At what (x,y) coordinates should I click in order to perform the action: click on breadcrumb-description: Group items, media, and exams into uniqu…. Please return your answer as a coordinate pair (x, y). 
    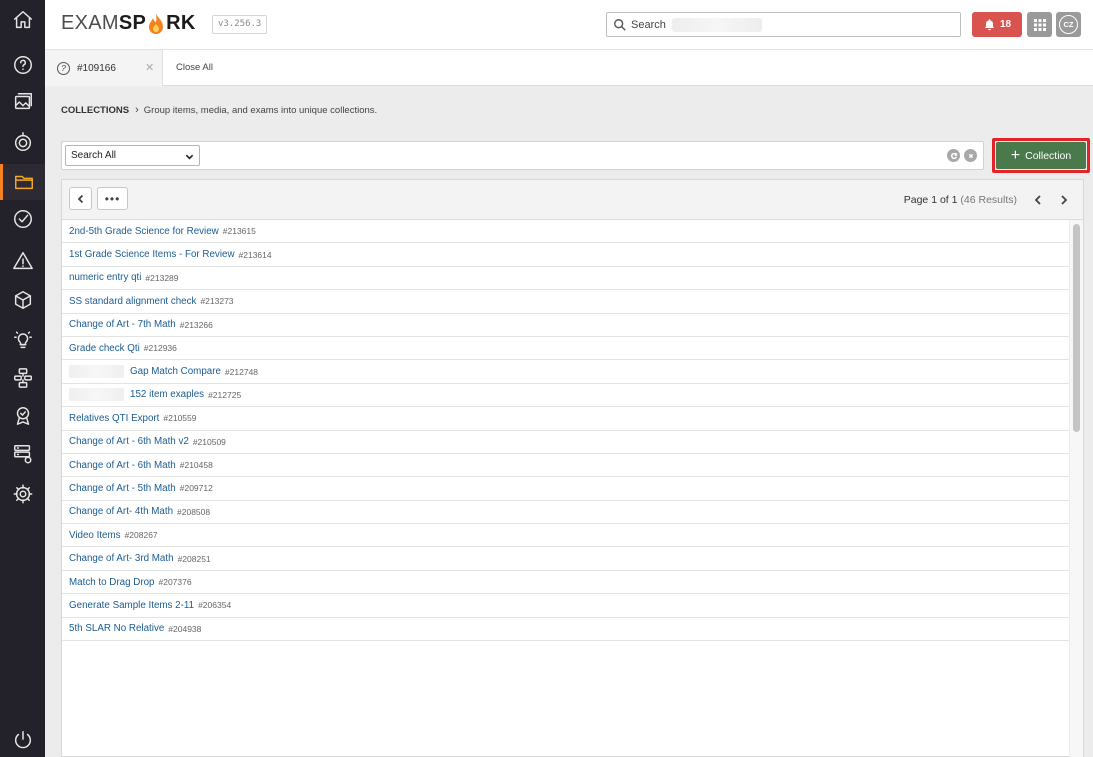
    Looking at the image, I should click on (260, 110).